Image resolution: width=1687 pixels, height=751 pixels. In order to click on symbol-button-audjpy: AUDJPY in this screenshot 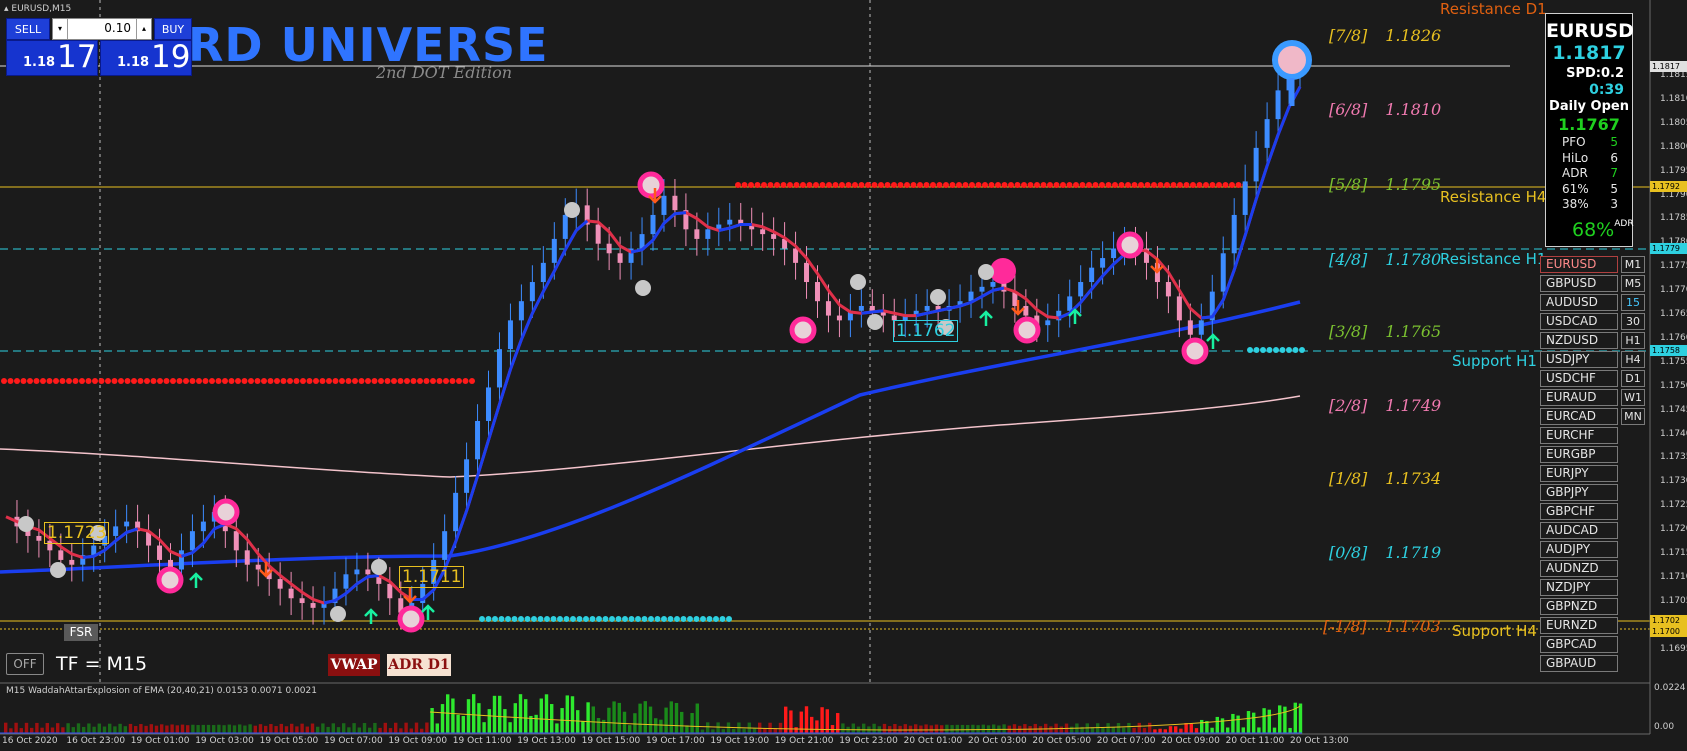, I will do `click(1579, 549)`.